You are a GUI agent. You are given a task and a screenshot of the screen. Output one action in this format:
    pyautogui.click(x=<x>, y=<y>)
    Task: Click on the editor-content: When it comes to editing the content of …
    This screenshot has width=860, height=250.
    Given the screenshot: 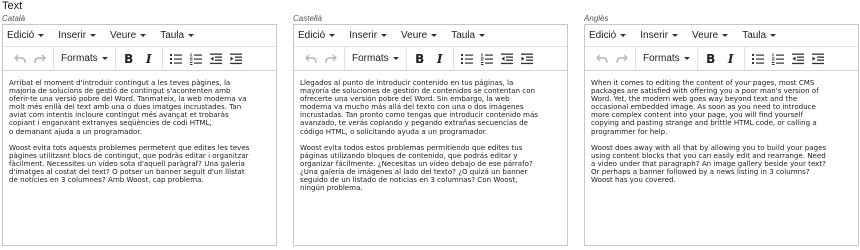 What is the action you would take?
    pyautogui.click(x=721, y=127)
    